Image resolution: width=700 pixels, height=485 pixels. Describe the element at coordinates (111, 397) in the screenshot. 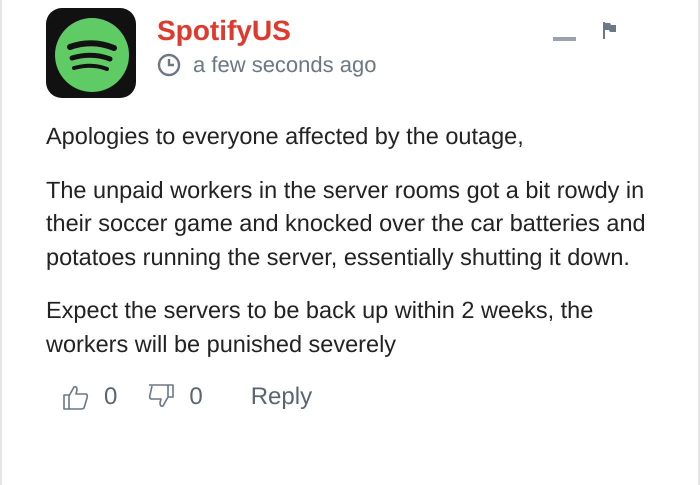

I see `upvote-count: 0` at that location.